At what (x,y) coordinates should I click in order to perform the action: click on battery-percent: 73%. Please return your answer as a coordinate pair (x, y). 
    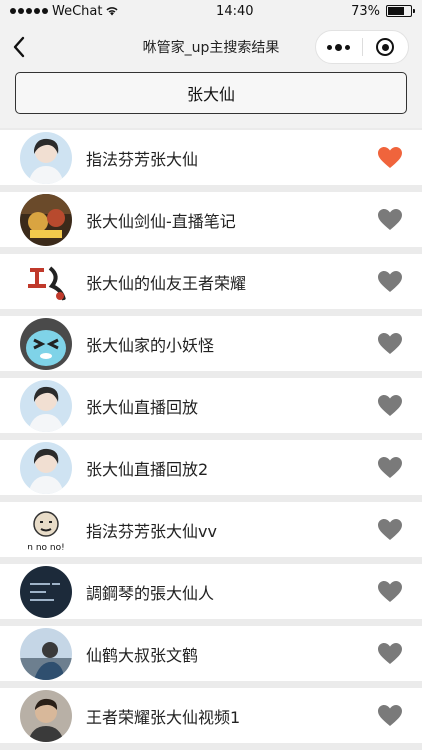
    Looking at the image, I should click on (365, 11).